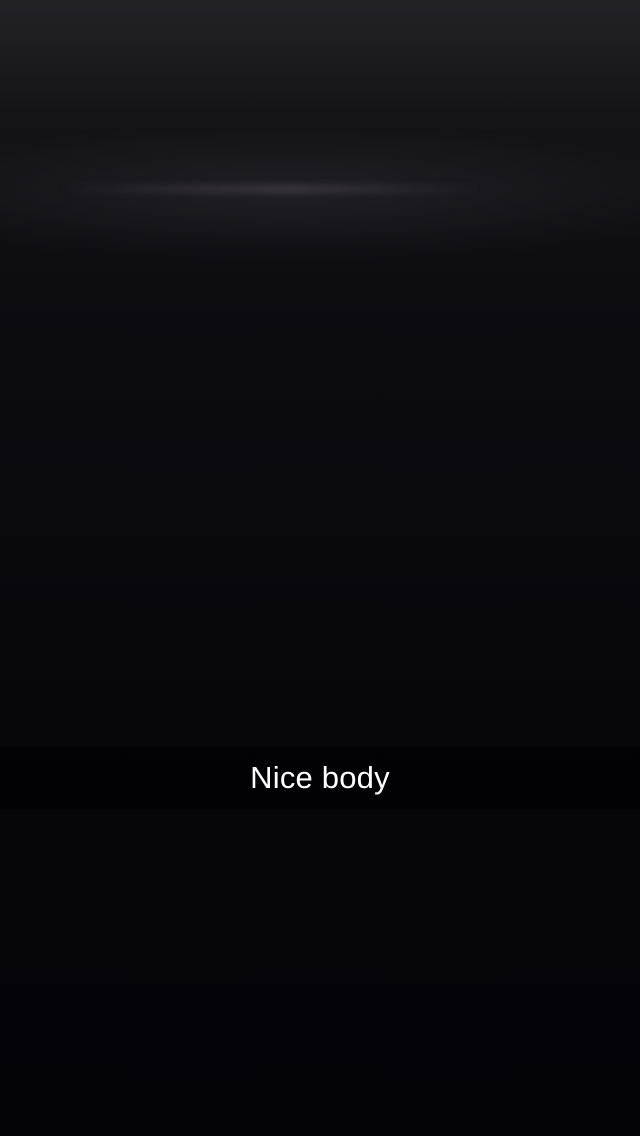 This screenshot has height=1136, width=640. I want to click on caption-text: Nice body, so click(320, 777).